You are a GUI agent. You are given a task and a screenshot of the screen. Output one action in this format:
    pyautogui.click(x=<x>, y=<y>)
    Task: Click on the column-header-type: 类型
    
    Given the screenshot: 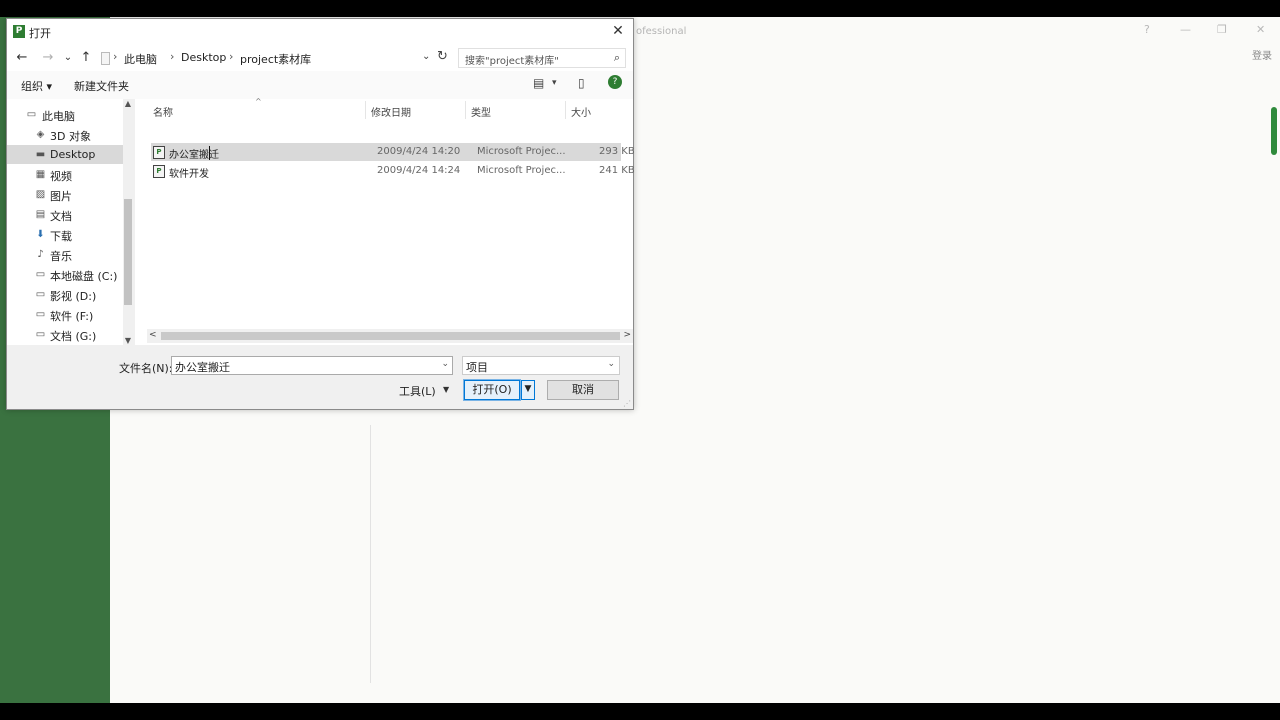 What is the action you would take?
    pyautogui.click(x=481, y=111)
    